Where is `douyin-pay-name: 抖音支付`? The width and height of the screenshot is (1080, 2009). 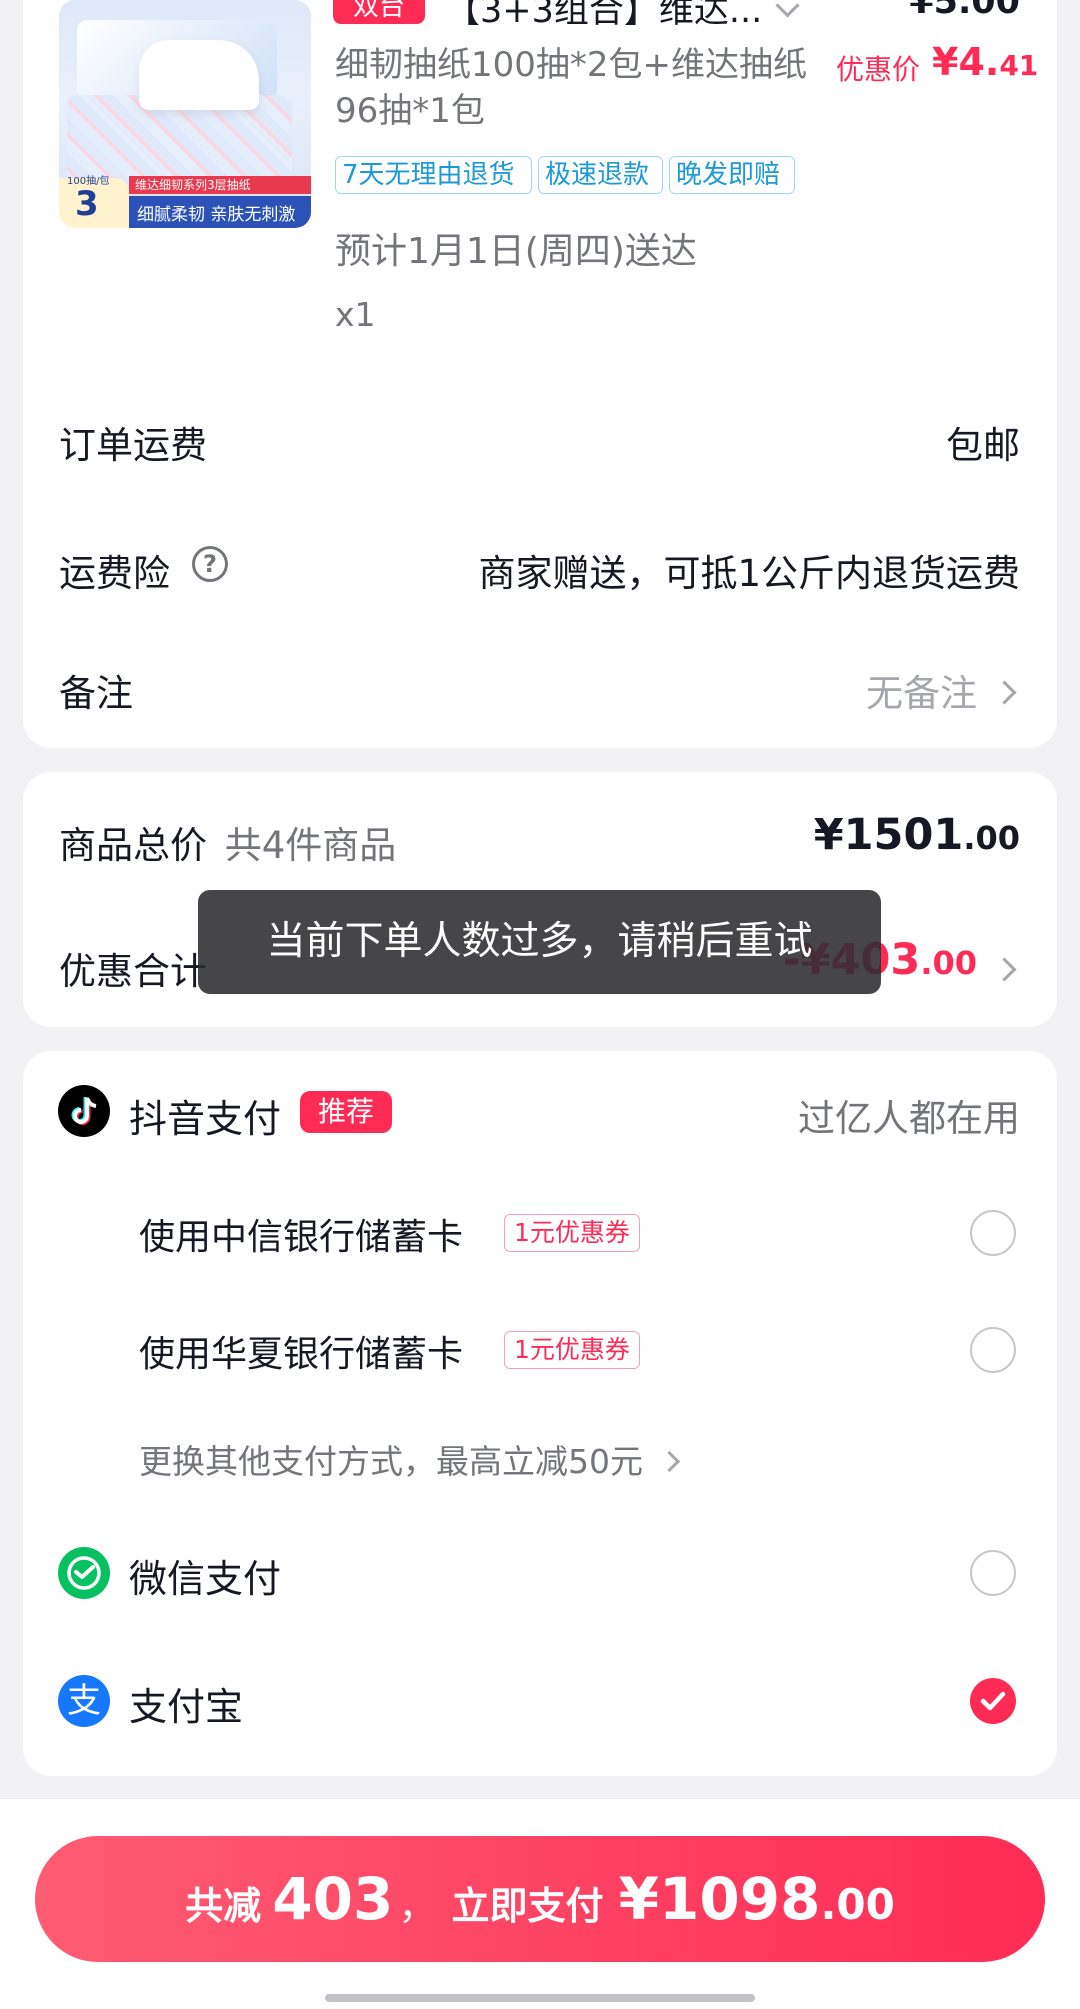 douyin-pay-name: 抖音支付 is located at coordinates (205, 1119).